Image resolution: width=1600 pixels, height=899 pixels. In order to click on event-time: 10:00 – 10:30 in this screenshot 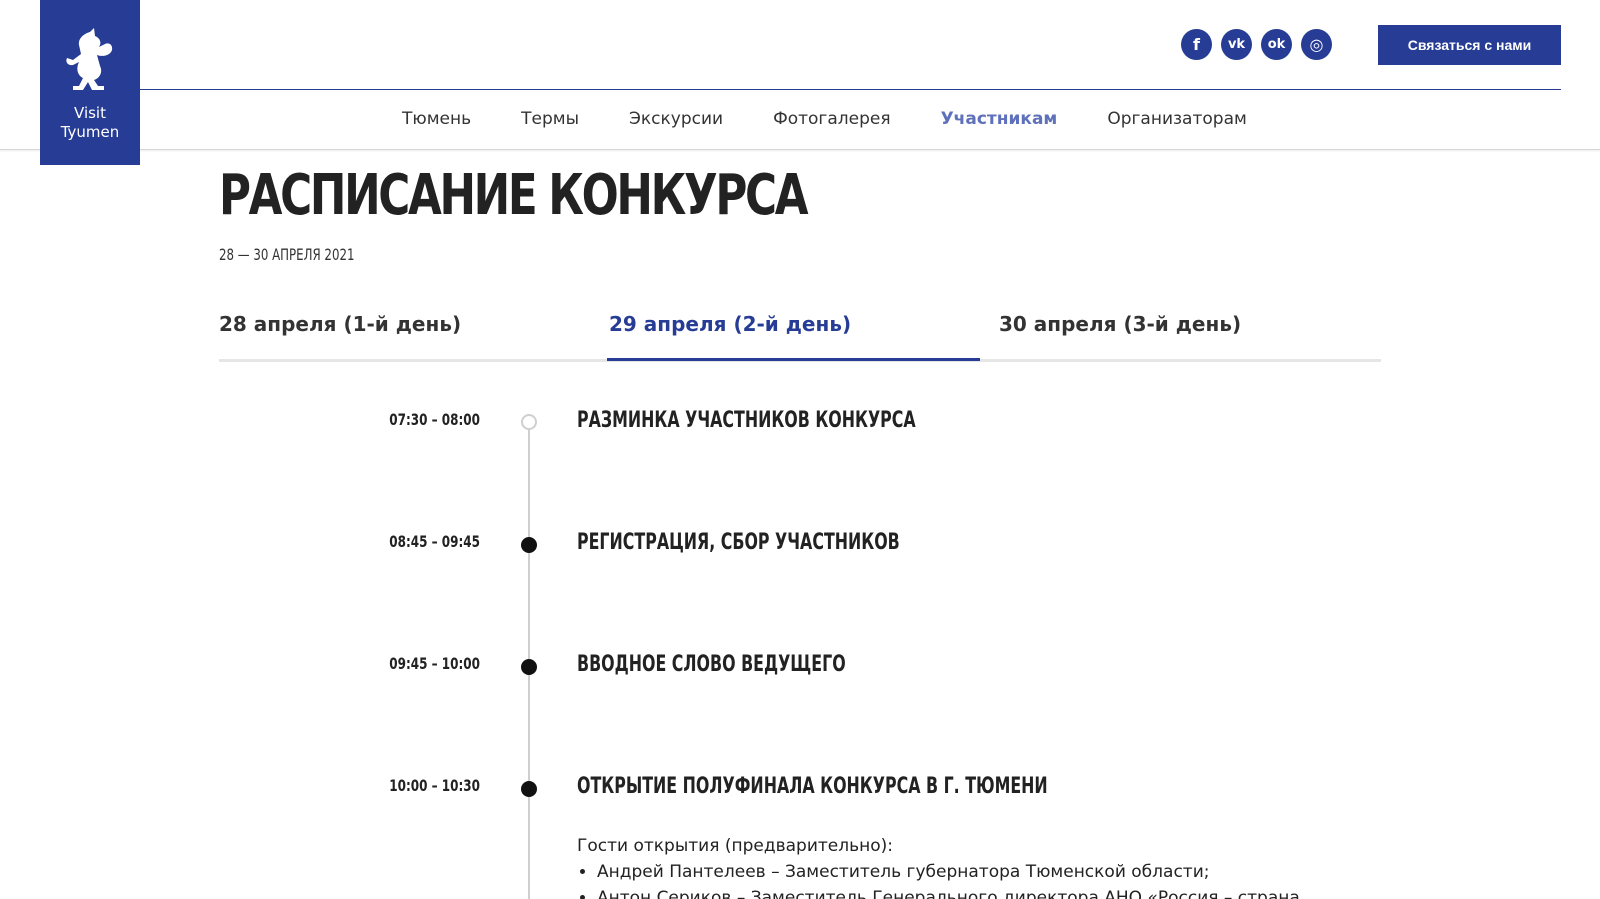, I will do `click(434, 785)`.